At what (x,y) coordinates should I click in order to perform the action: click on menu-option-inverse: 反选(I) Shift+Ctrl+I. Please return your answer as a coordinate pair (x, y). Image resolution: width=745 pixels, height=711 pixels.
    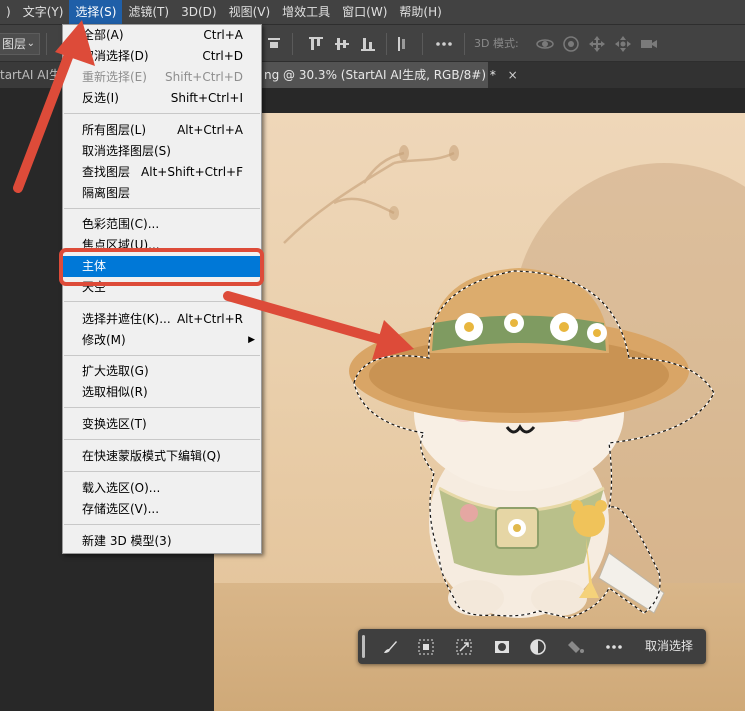
    Looking at the image, I should click on (162, 98).